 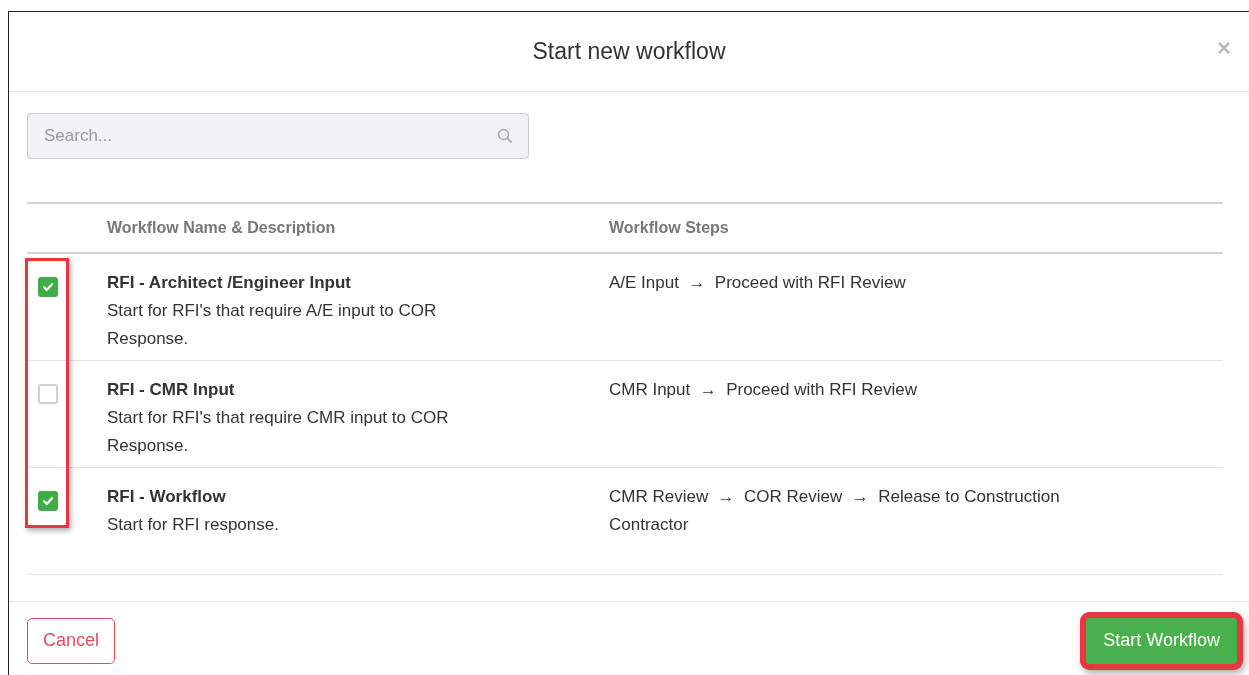 I want to click on workflow-name: RFI - Architect /Engineer Input, so click(x=229, y=283).